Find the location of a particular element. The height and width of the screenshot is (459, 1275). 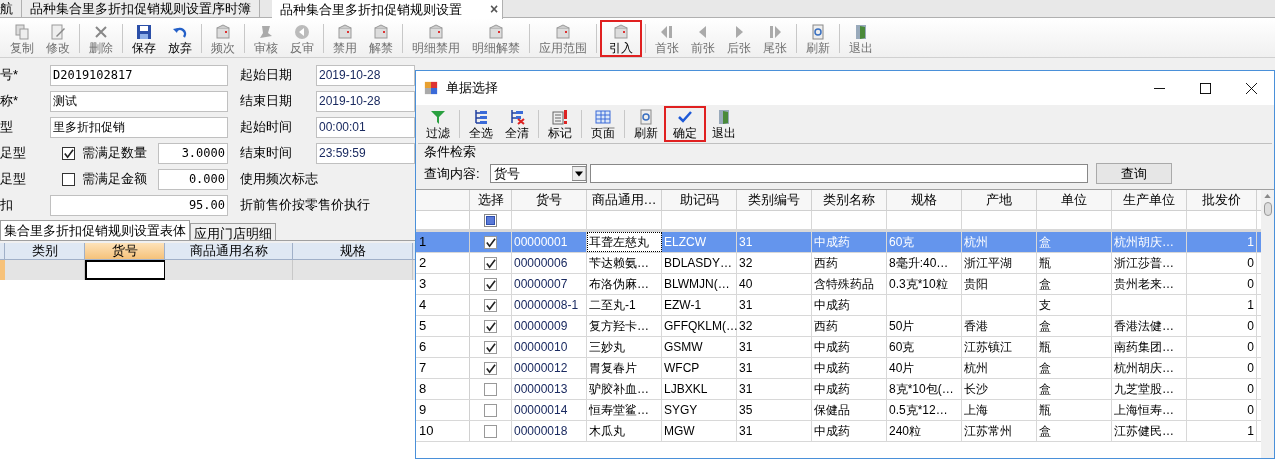

table-cell: 40 is located at coordinates (774, 284).